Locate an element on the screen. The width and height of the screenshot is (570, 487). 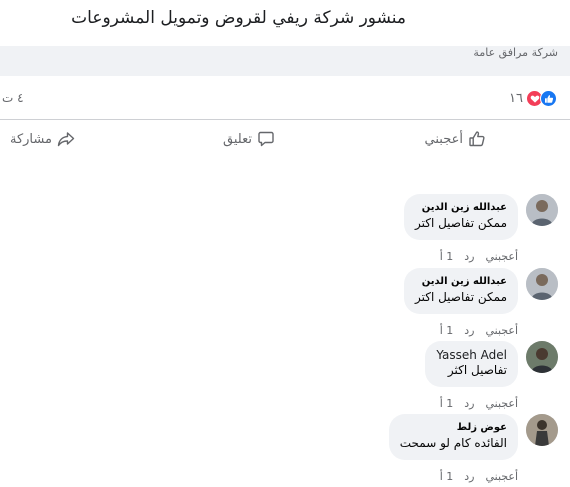
page-meta: شركة مرافق عامة is located at coordinates (285, 61).